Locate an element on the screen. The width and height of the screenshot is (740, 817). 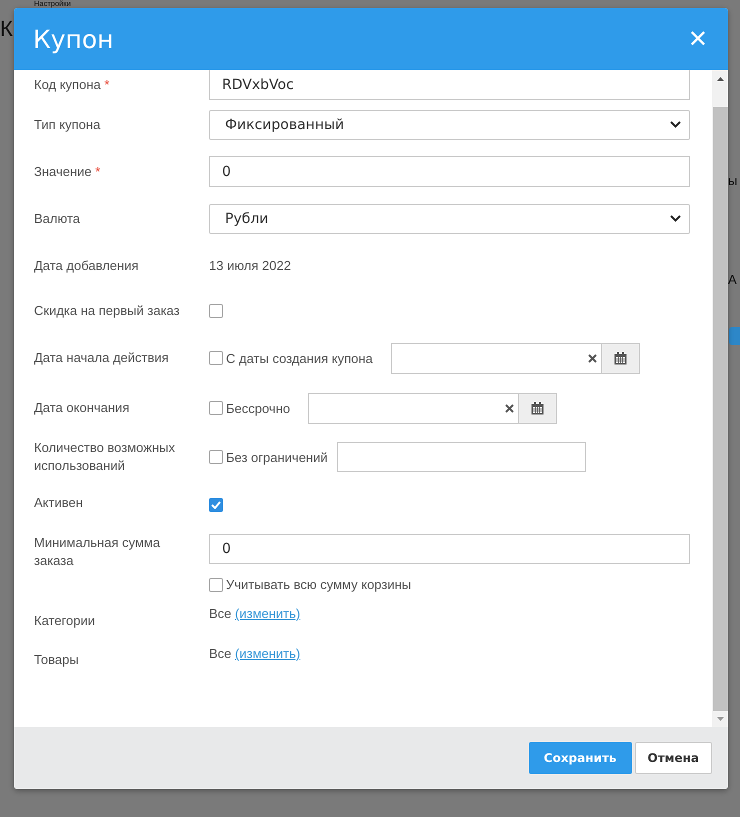
field-value: 13 июля 2022 is located at coordinates (250, 265).